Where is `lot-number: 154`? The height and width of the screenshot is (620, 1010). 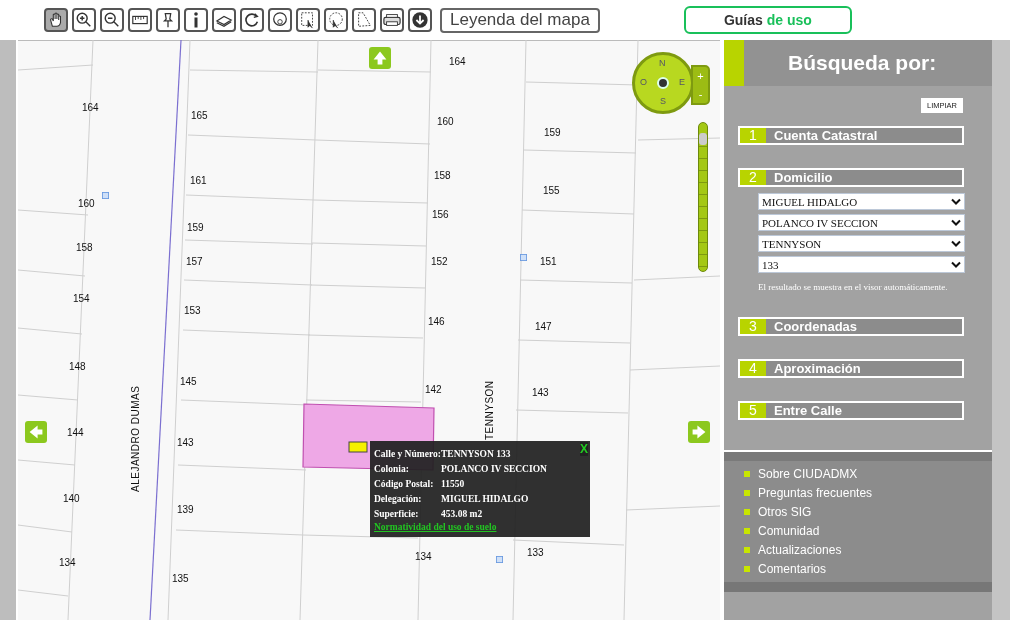 lot-number: 154 is located at coordinates (81, 298).